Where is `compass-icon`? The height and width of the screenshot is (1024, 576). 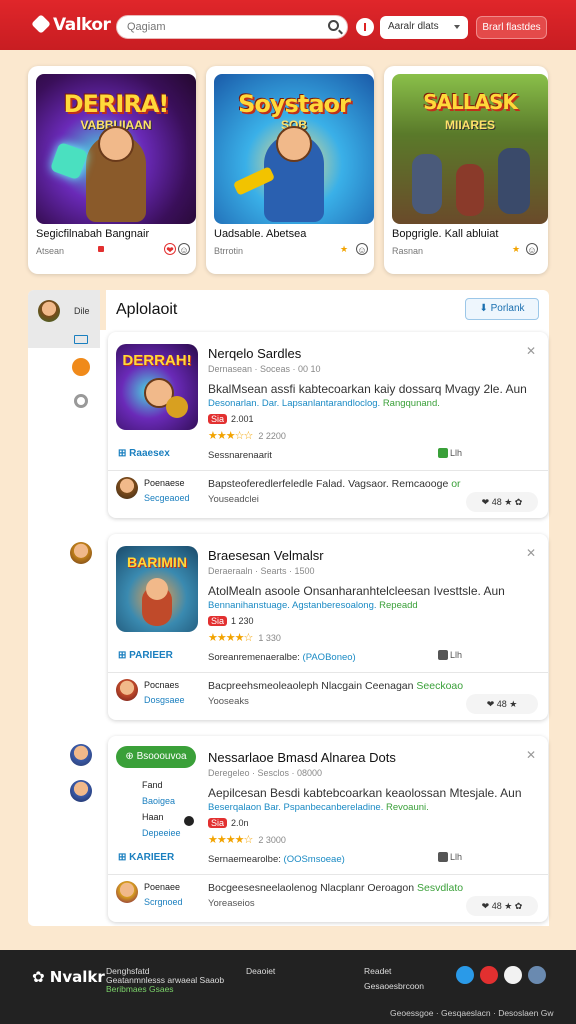 compass-icon is located at coordinates (81, 367).